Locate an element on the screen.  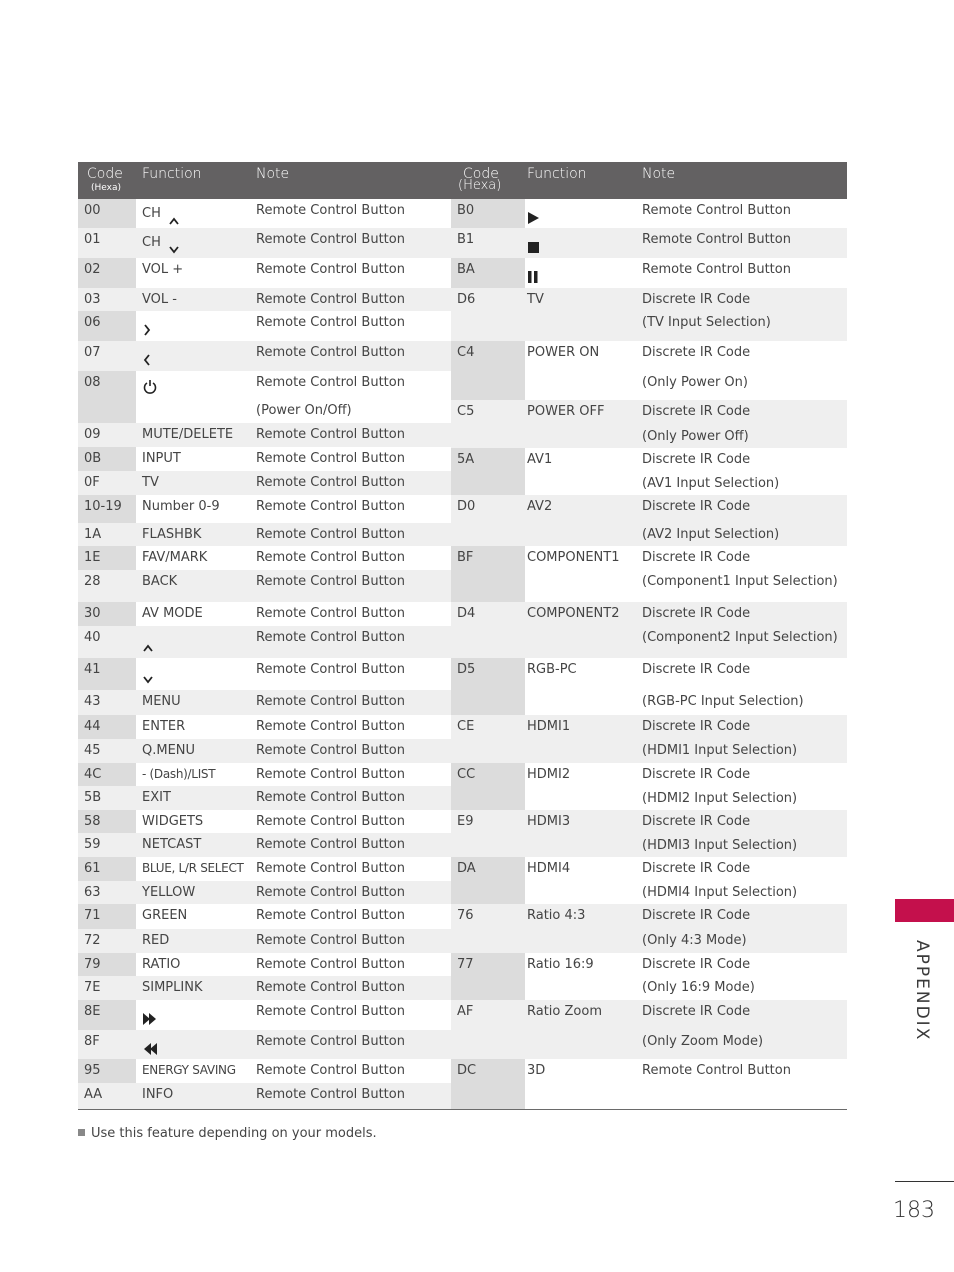
hex-code: 77 is located at coordinates (465, 964).